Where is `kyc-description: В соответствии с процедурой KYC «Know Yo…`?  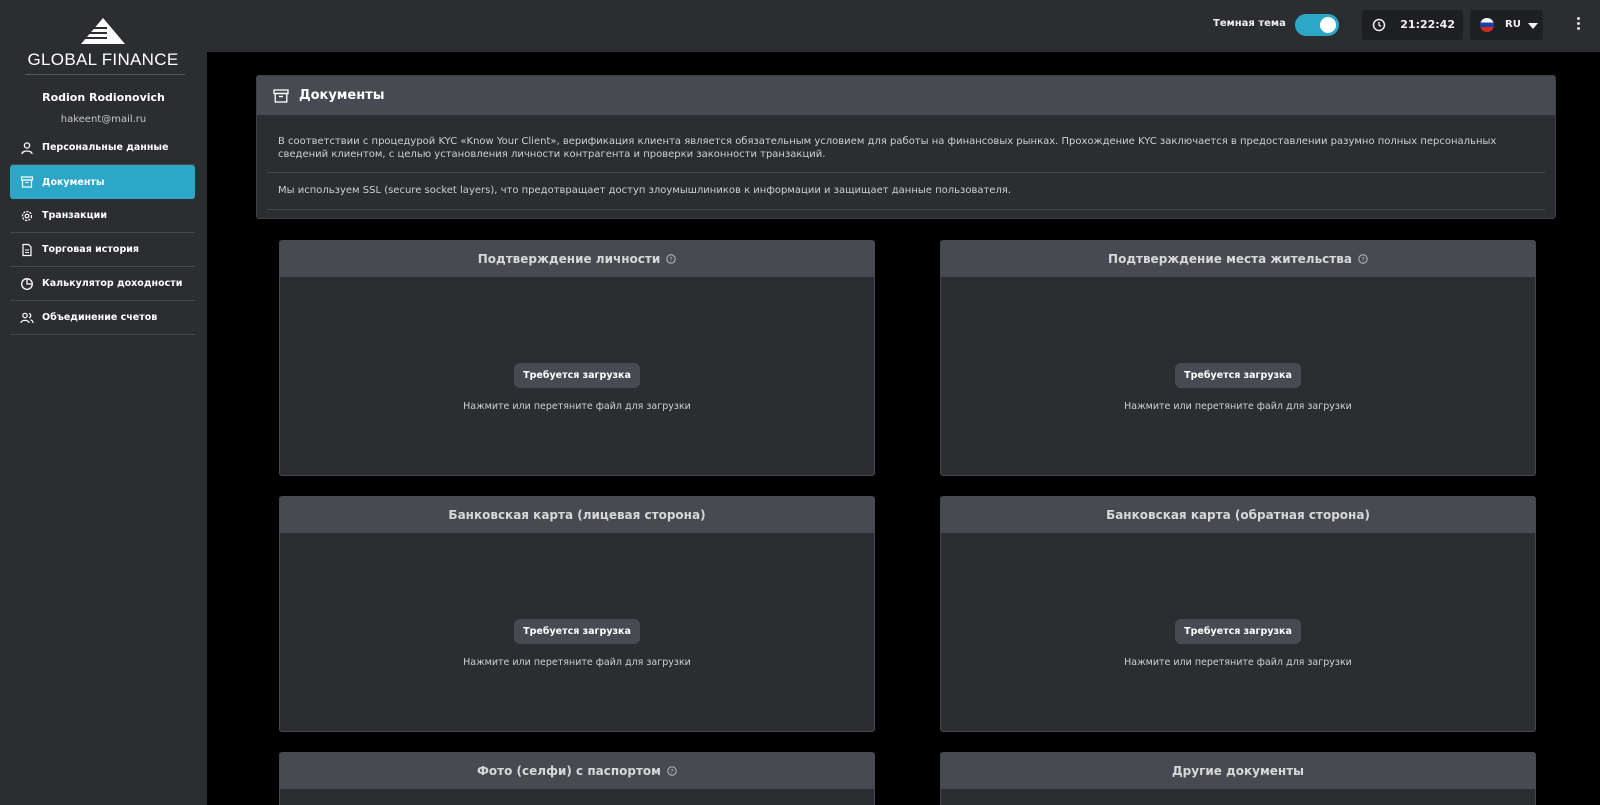 kyc-description: В соответствии с процедурой KYC «Know Yo… is located at coordinates (906, 144).